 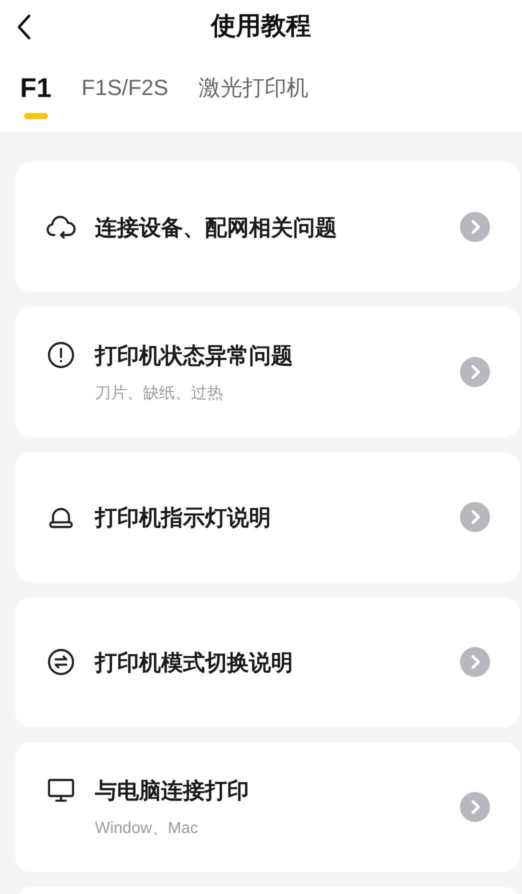 What do you see at coordinates (253, 98) in the screenshot?
I see `tab: 激光打印机` at bounding box center [253, 98].